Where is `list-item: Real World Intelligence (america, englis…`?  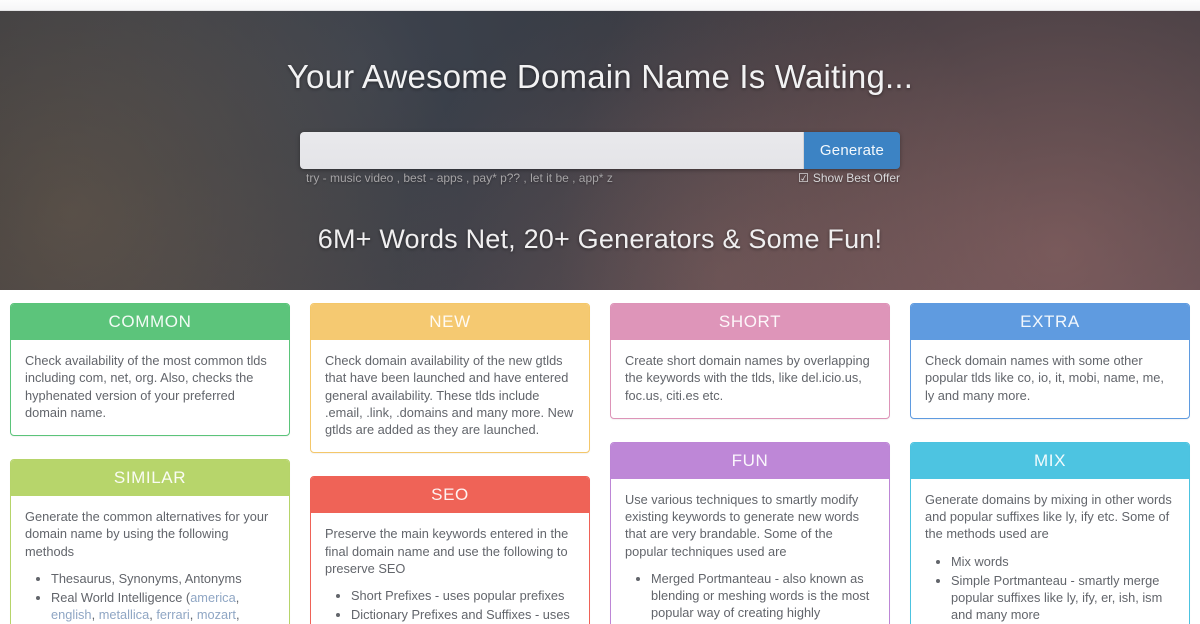
list-item: Real World Intelligence (america, englis… is located at coordinates (163, 606).